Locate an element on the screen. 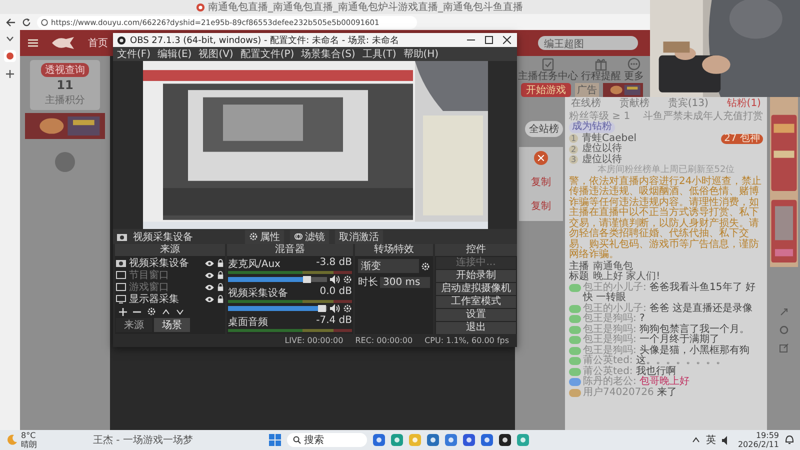 This screenshot has height=450, width=800. dock-tab: 场景 is located at coordinates (172, 325).